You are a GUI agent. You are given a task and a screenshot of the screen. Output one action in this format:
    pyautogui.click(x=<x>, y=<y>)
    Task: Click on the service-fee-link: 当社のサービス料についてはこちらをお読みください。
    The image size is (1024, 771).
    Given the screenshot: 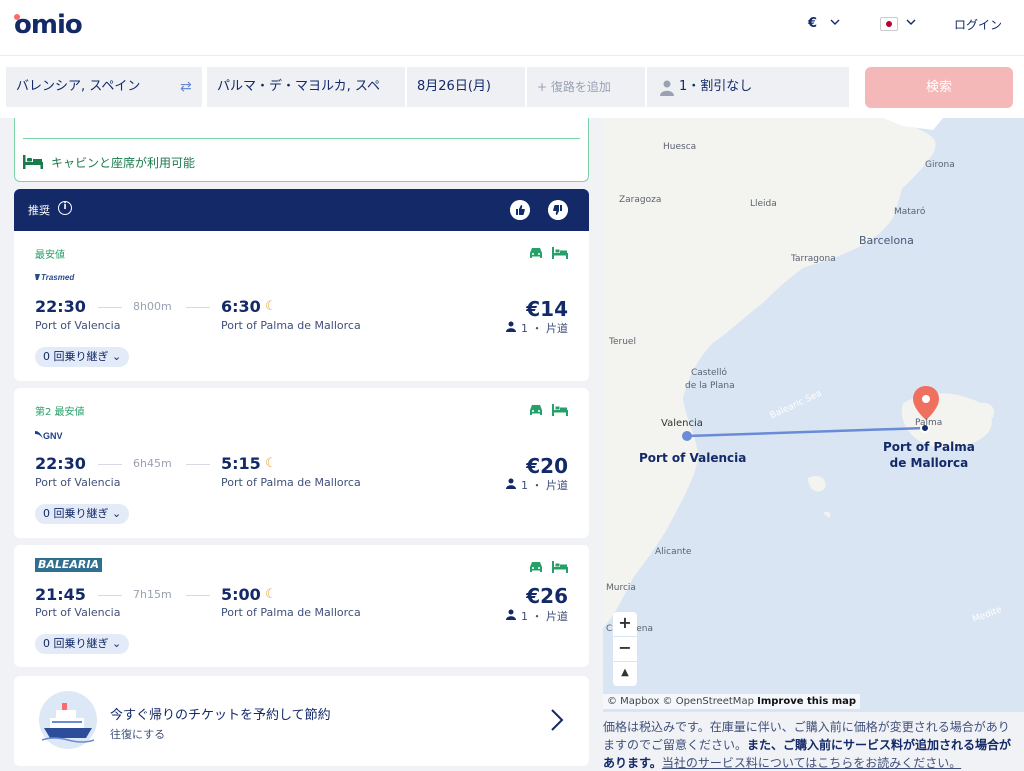 What is the action you would take?
    pyautogui.click(x=811, y=763)
    